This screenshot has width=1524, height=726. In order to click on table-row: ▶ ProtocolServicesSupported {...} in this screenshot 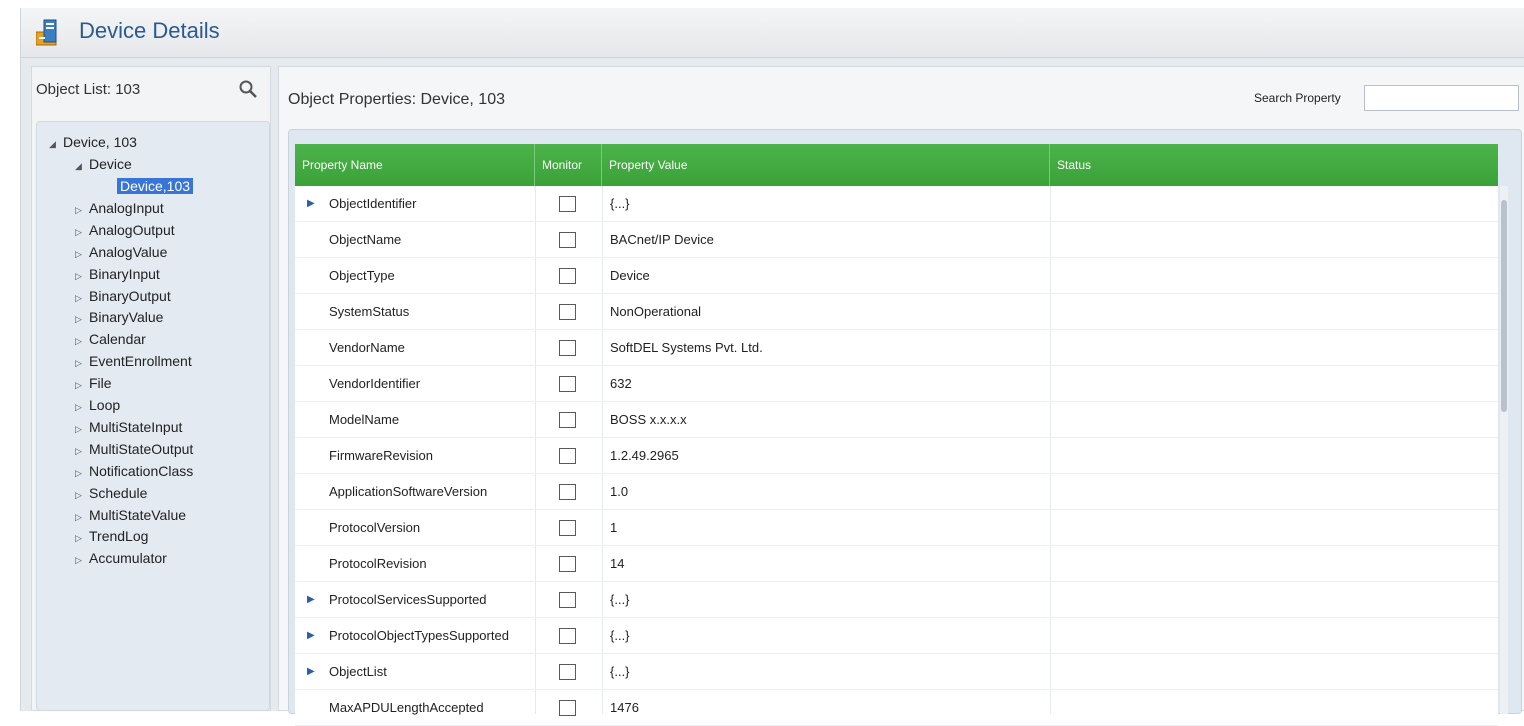, I will do `click(896, 600)`.